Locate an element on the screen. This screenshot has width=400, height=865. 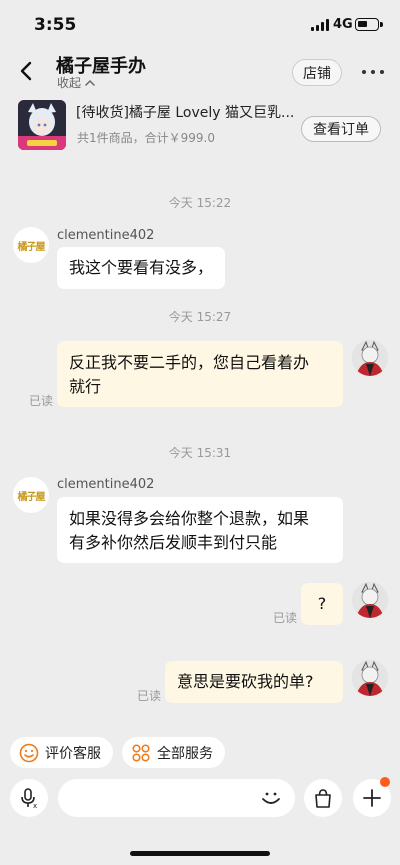
time-divider: 今天 15:31 is located at coordinates (200, 453).